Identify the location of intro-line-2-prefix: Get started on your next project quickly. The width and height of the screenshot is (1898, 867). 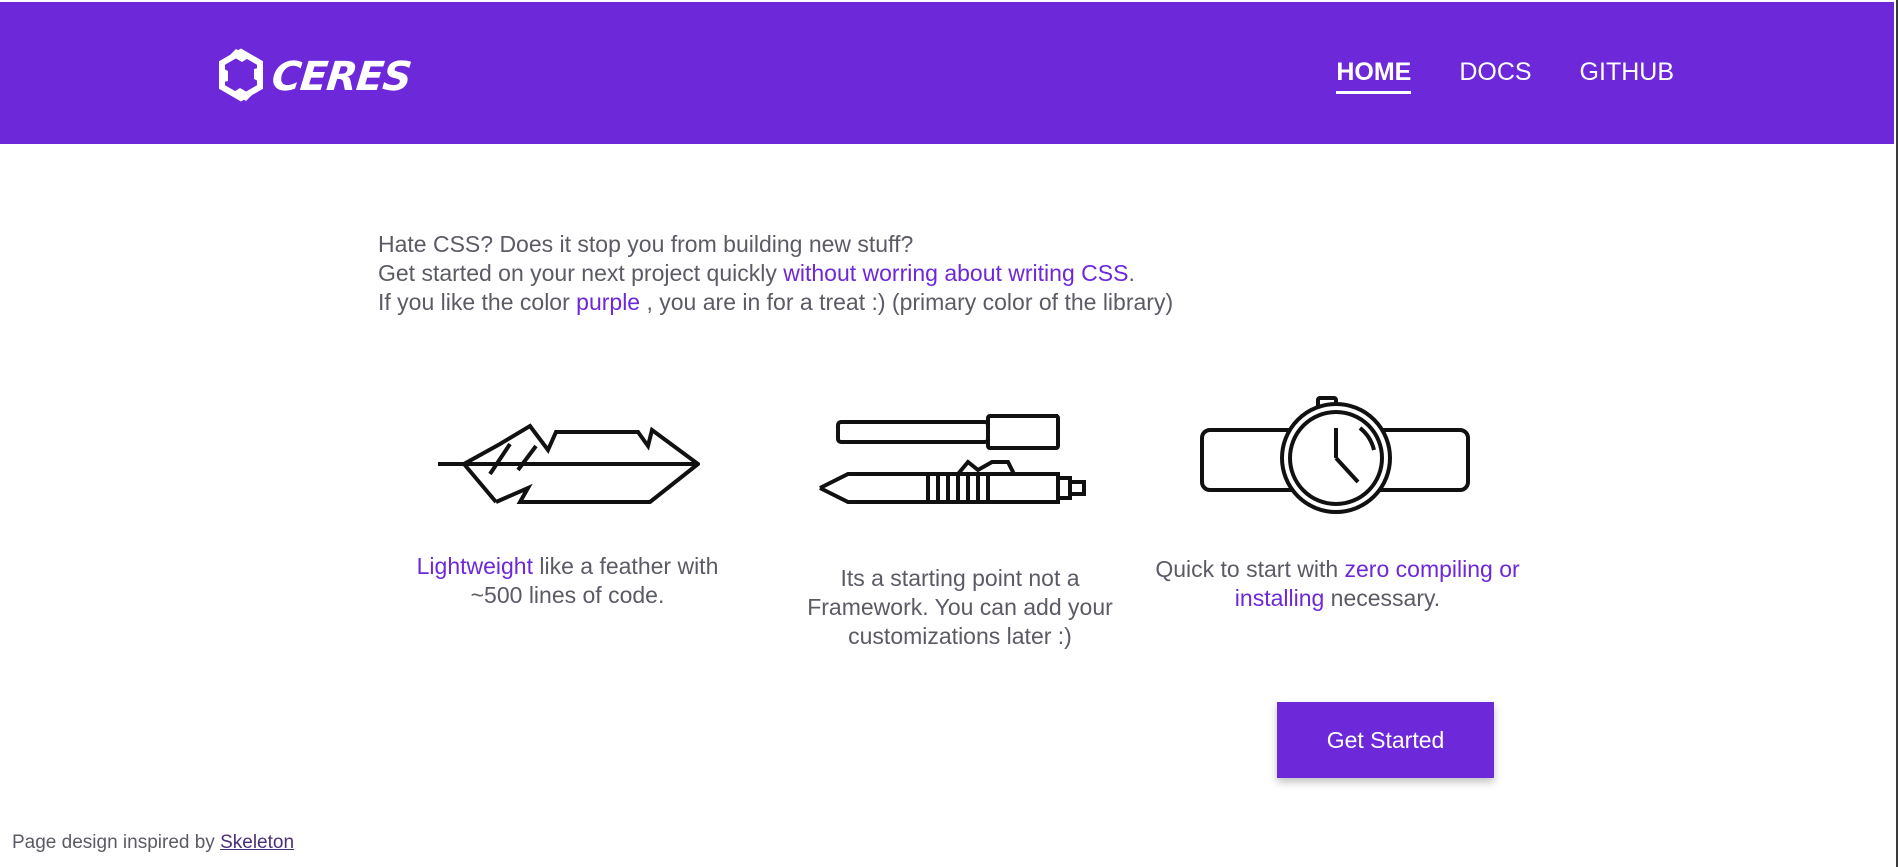
(581, 273).